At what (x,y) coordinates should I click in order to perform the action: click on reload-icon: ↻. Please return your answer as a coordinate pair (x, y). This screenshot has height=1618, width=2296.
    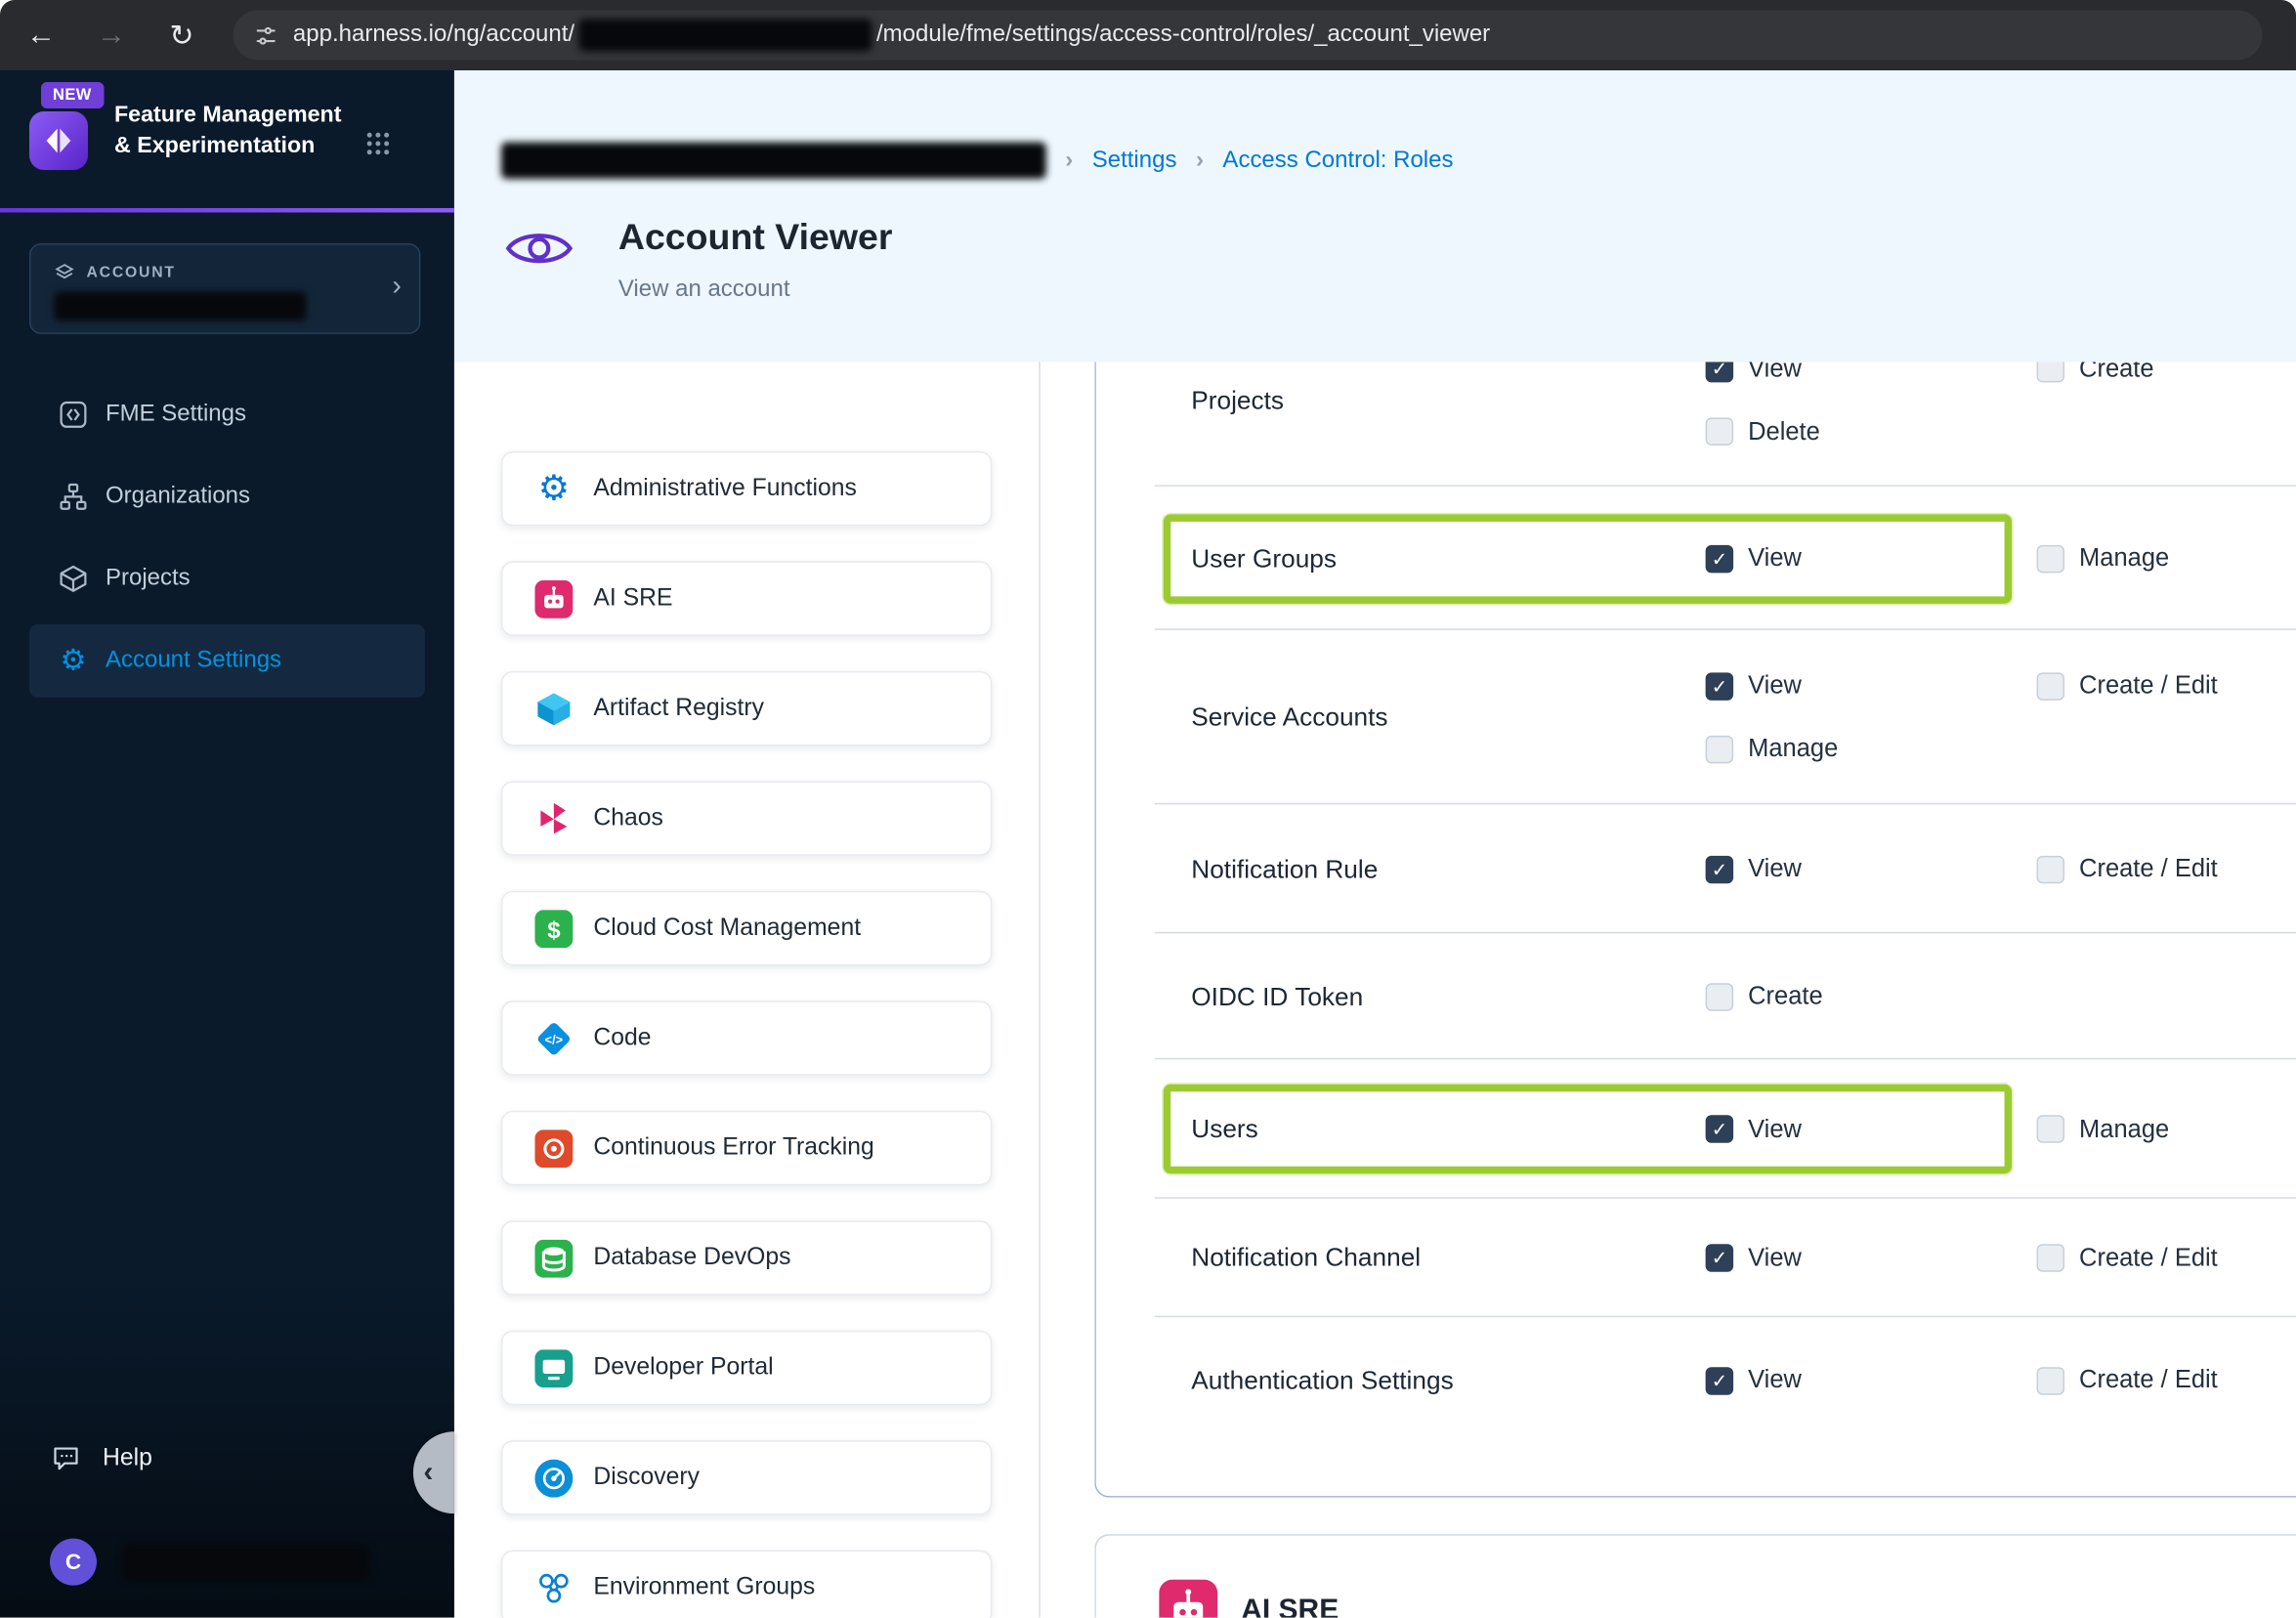
    Looking at the image, I should click on (181, 35).